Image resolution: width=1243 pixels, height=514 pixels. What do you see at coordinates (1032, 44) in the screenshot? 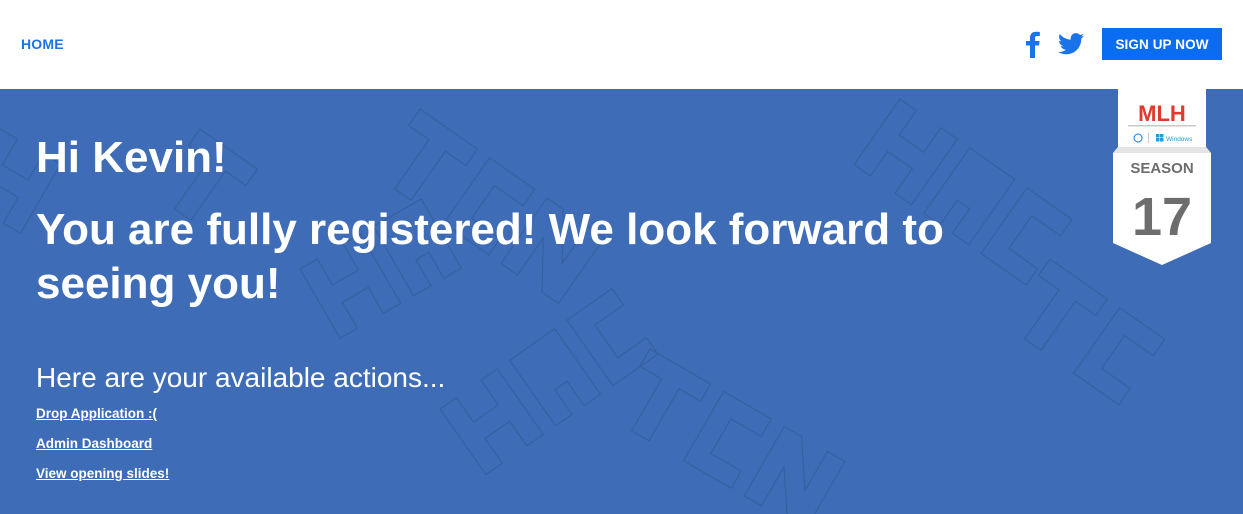
I see `facebook-icon` at bounding box center [1032, 44].